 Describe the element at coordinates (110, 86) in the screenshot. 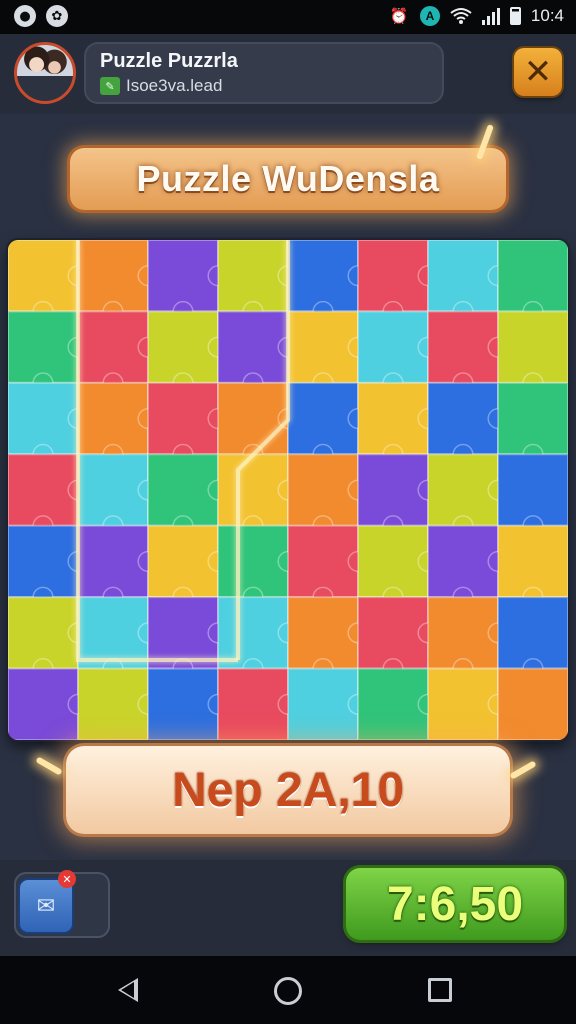

I see `badge-icon: ✎` at that location.